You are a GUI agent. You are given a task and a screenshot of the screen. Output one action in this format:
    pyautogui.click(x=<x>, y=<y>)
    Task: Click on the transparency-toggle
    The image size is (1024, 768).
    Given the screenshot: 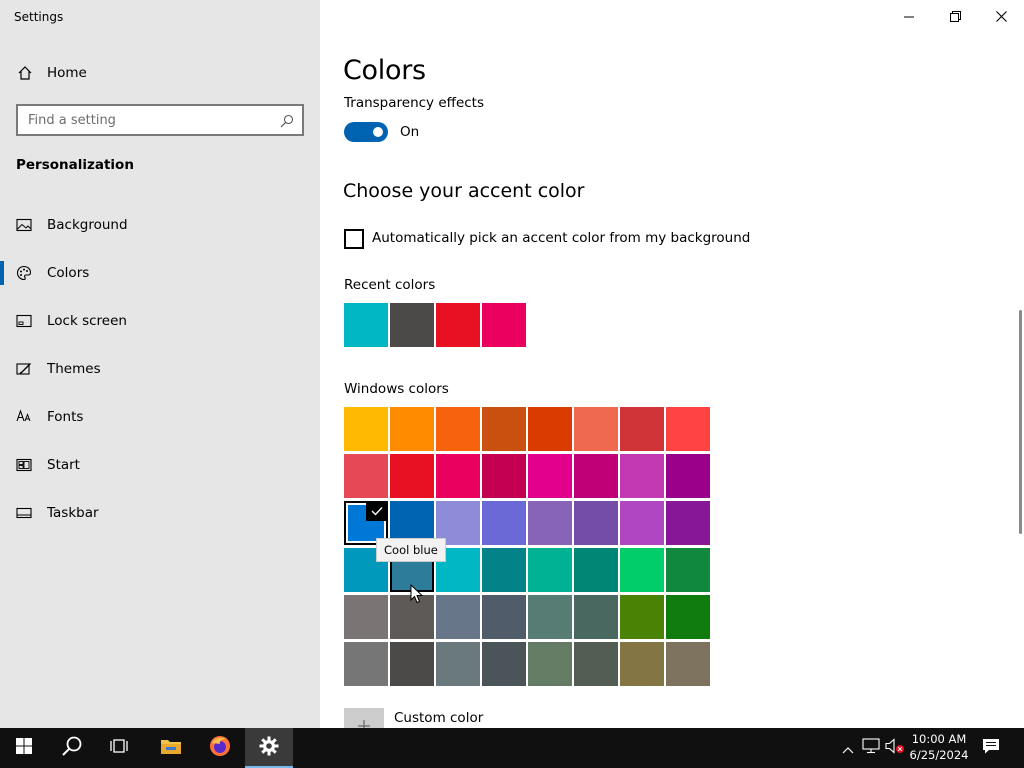 What is the action you would take?
    pyautogui.click(x=366, y=132)
    